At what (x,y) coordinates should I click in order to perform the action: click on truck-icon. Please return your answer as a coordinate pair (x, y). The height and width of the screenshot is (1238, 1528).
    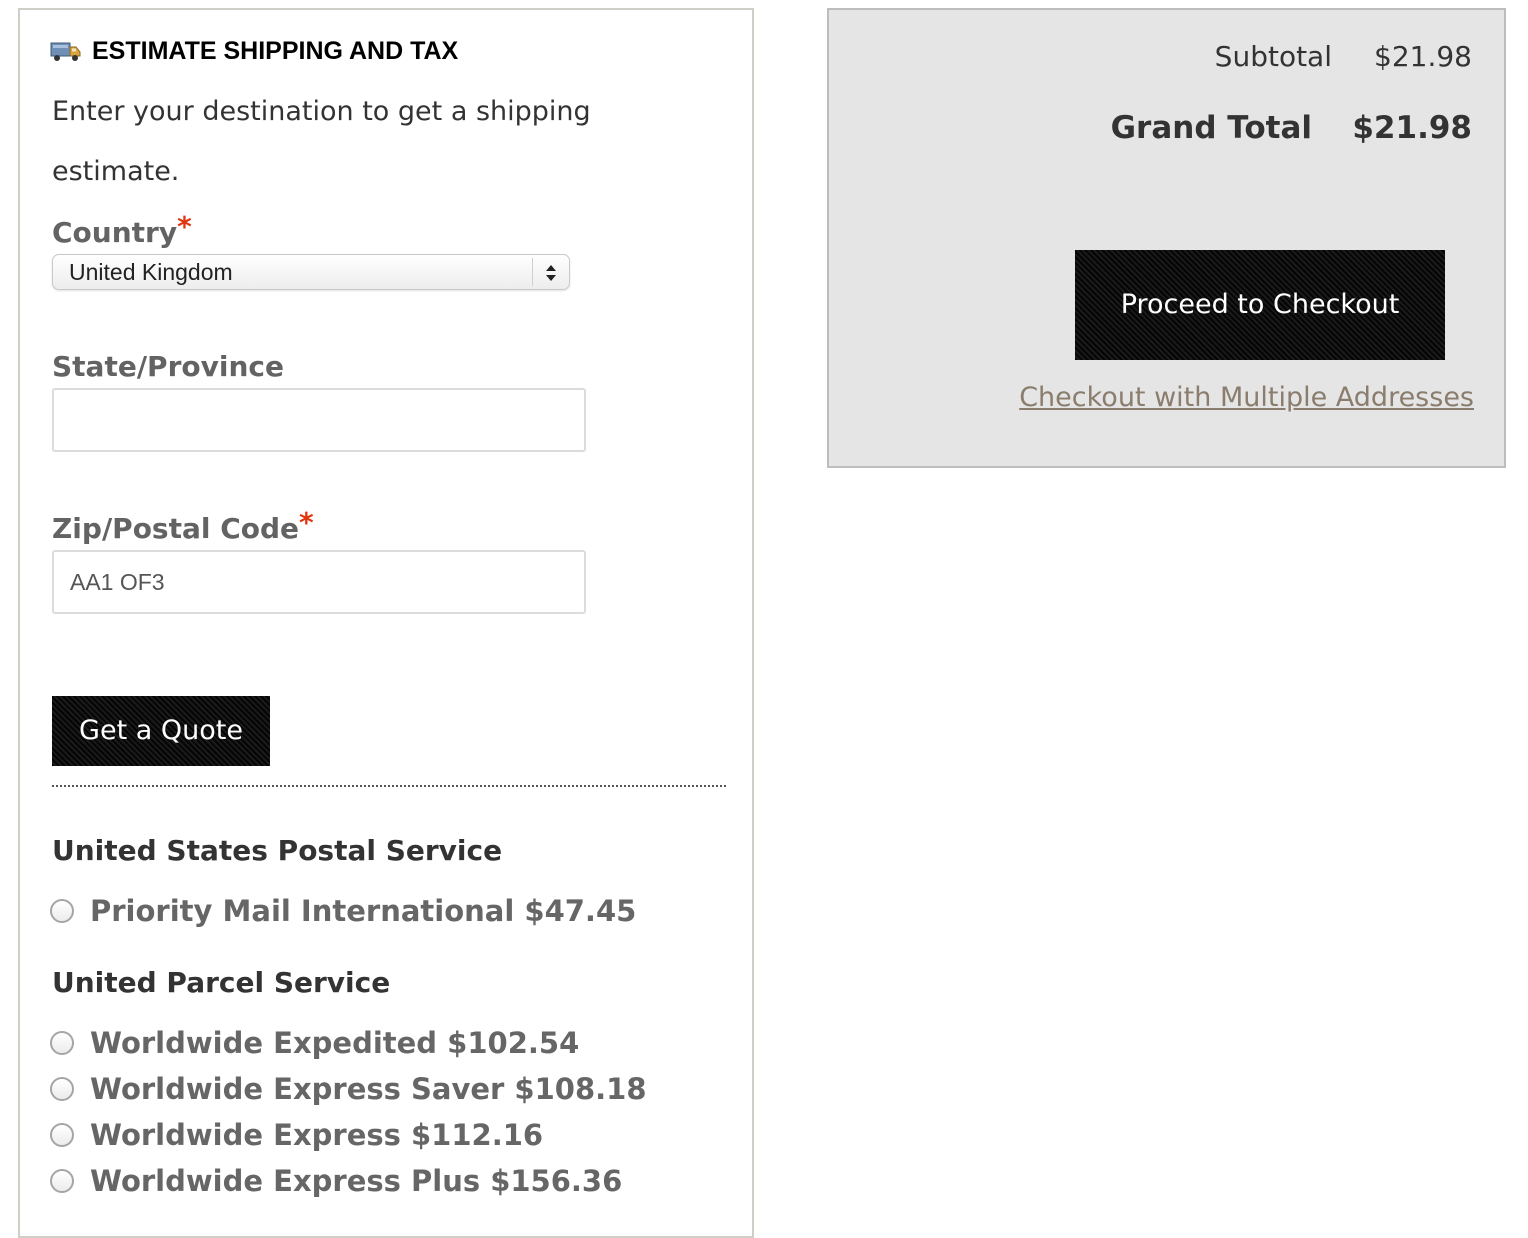
    Looking at the image, I should click on (66, 51).